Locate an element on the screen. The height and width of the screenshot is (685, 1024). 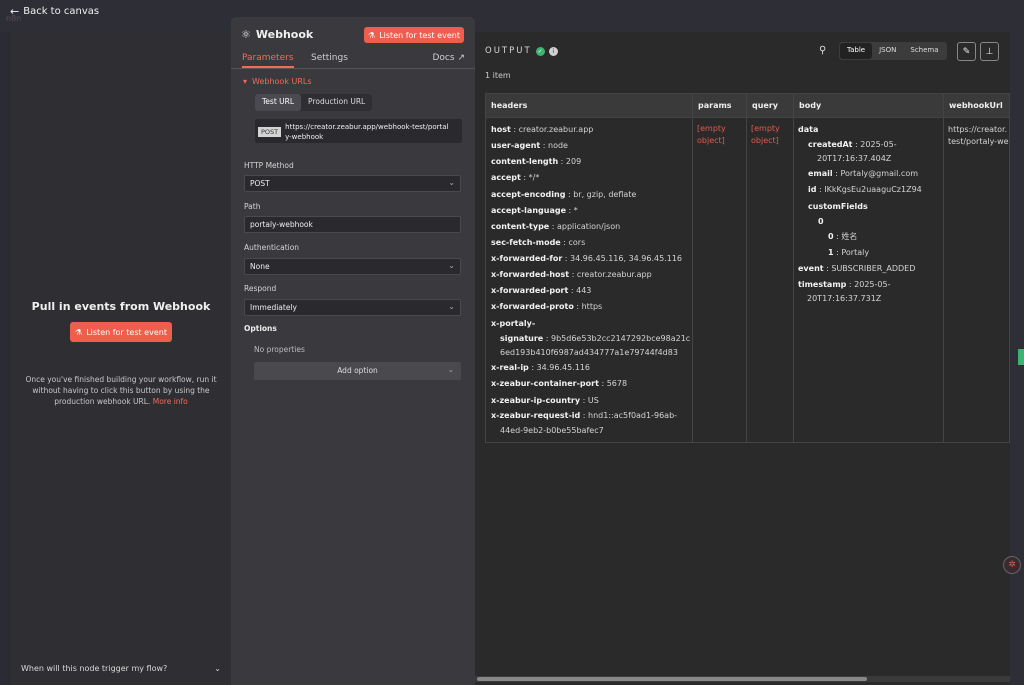
header-key: content-length is located at coordinates (525, 161).